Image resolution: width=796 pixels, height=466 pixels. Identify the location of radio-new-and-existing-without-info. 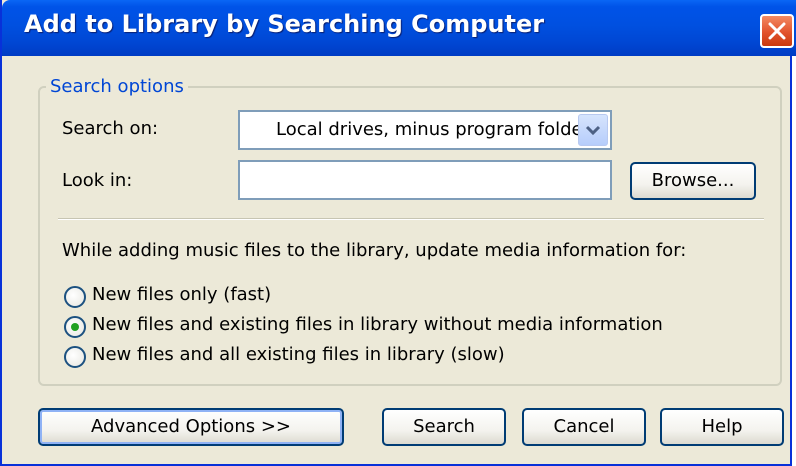
(75, 327).